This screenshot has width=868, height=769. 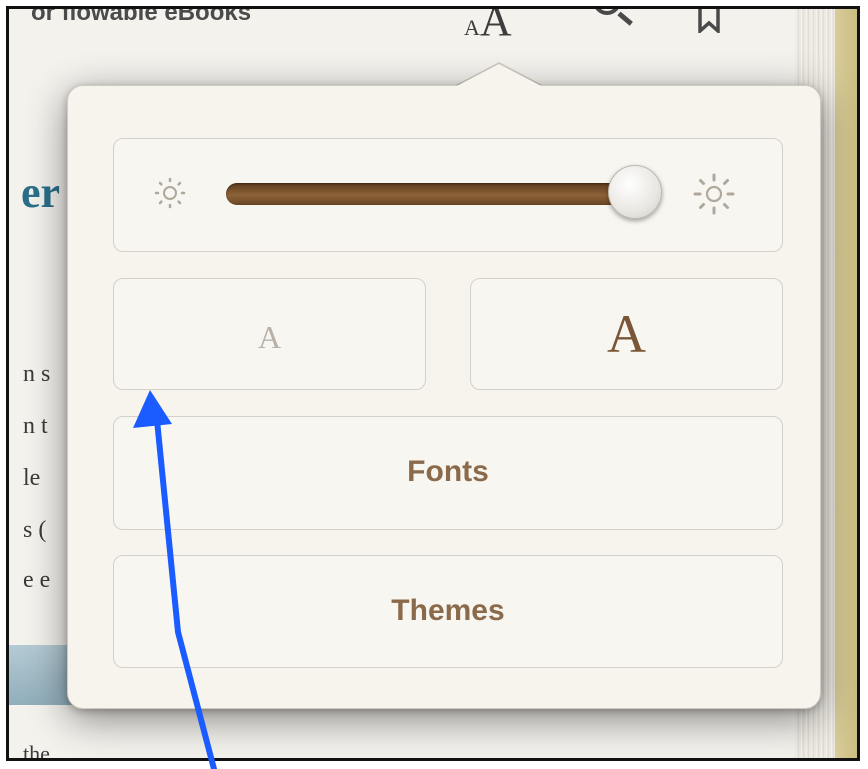 I want to click on increase-font-size-button: A, so click(x=626, y=334).